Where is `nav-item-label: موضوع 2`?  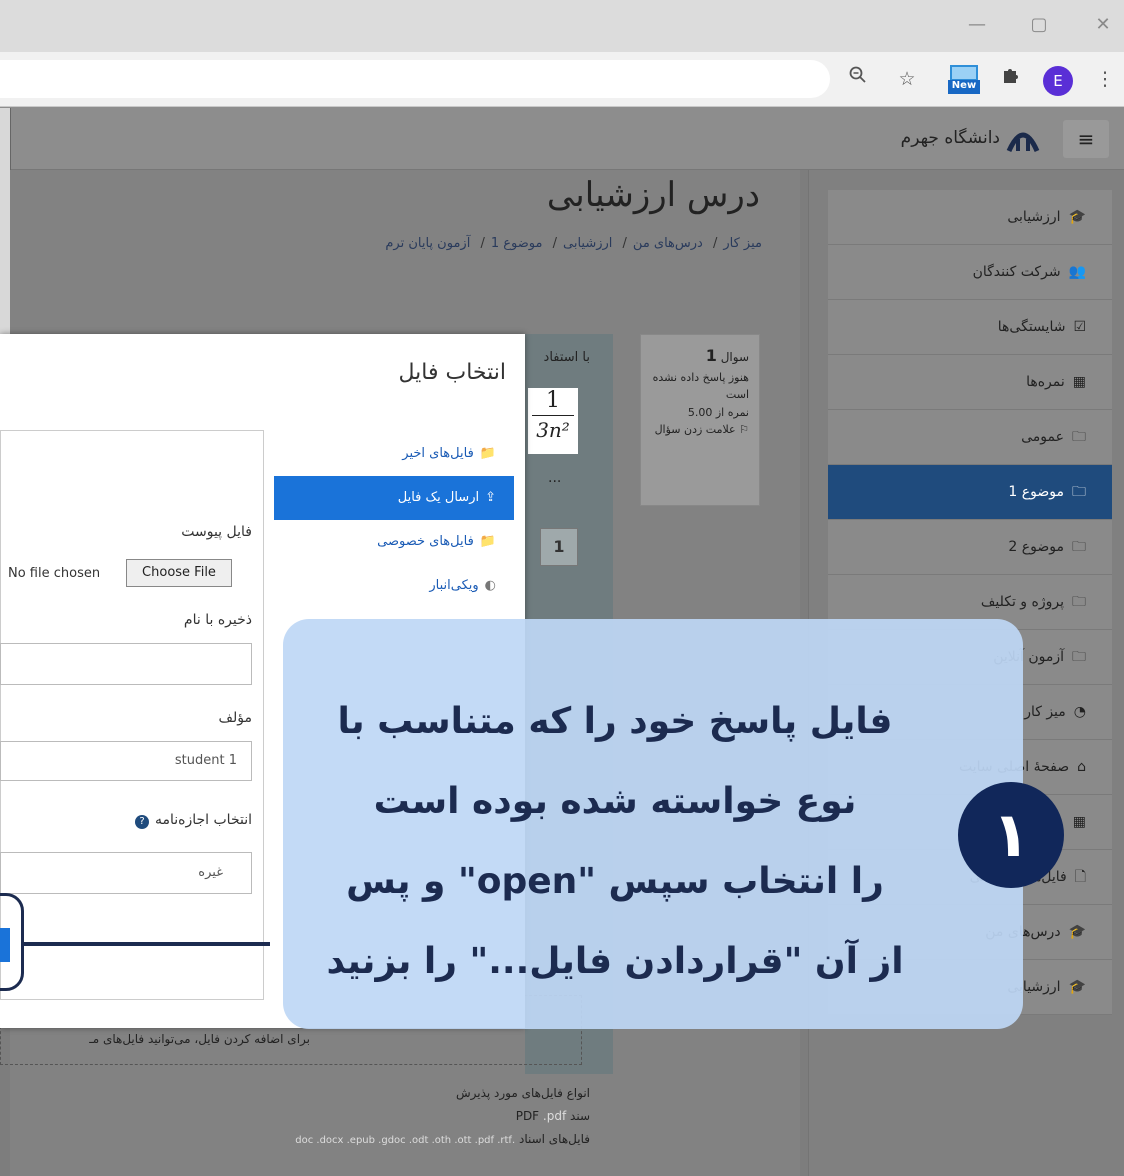
nav-item-label: موضوع 2 is located at coordinates (1036, 547).